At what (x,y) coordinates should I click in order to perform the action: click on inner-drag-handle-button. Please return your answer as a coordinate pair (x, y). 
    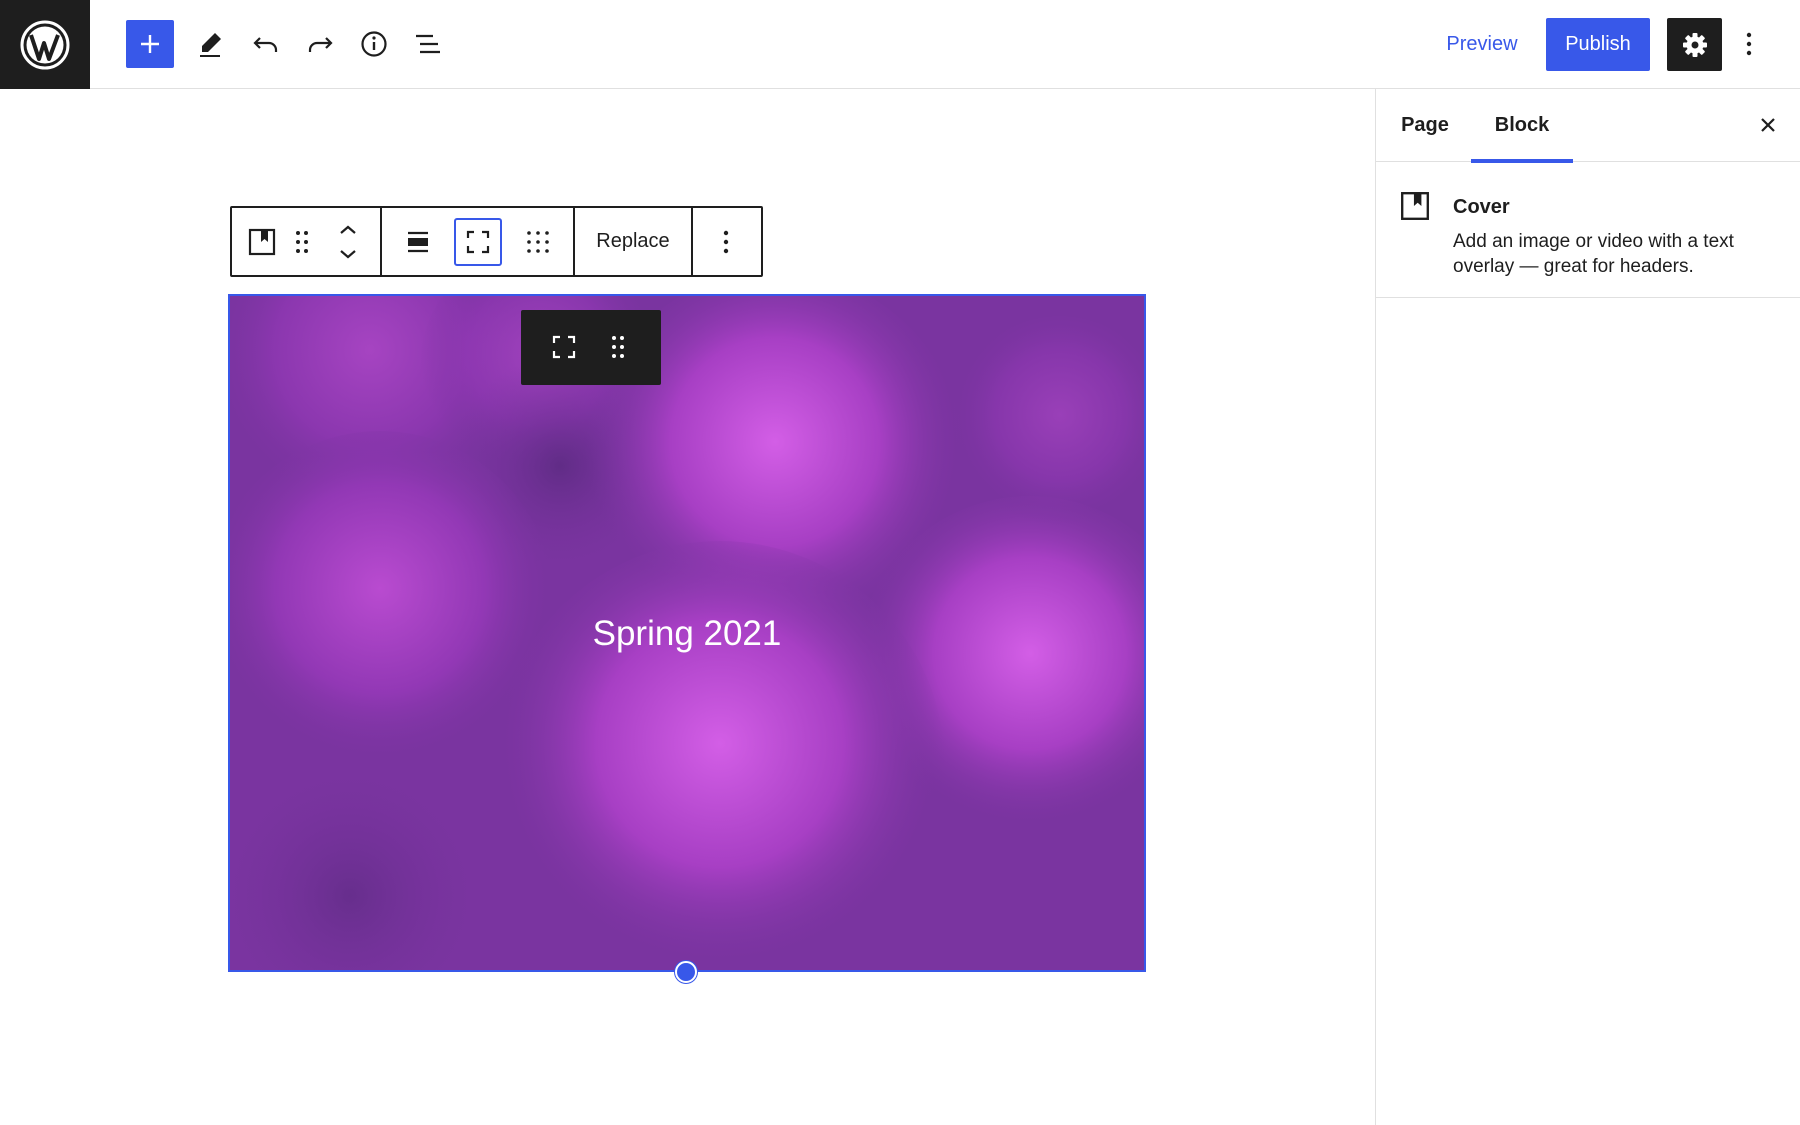
    Looking at the image, I should click on (618, 347).